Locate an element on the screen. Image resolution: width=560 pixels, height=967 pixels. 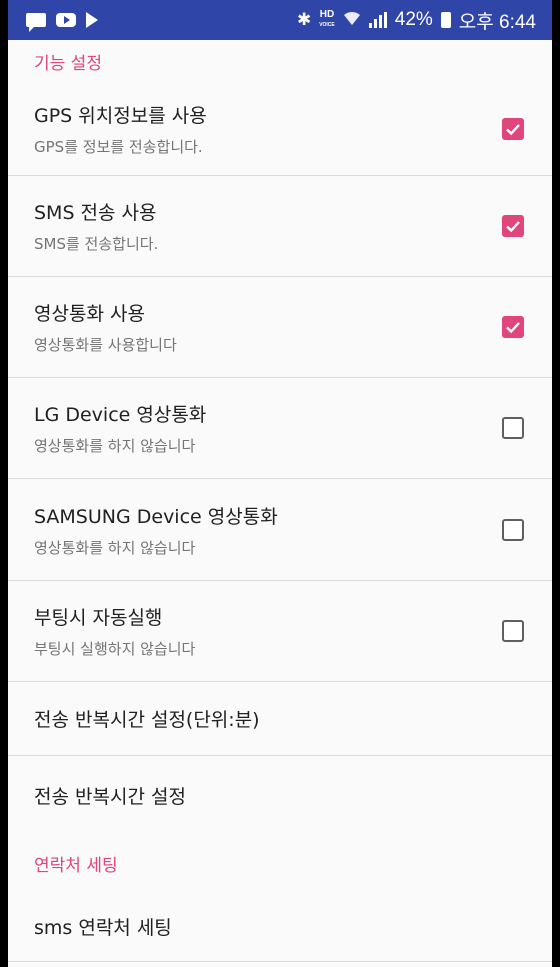
hd-label: HD is located at coordinates (327, 14).